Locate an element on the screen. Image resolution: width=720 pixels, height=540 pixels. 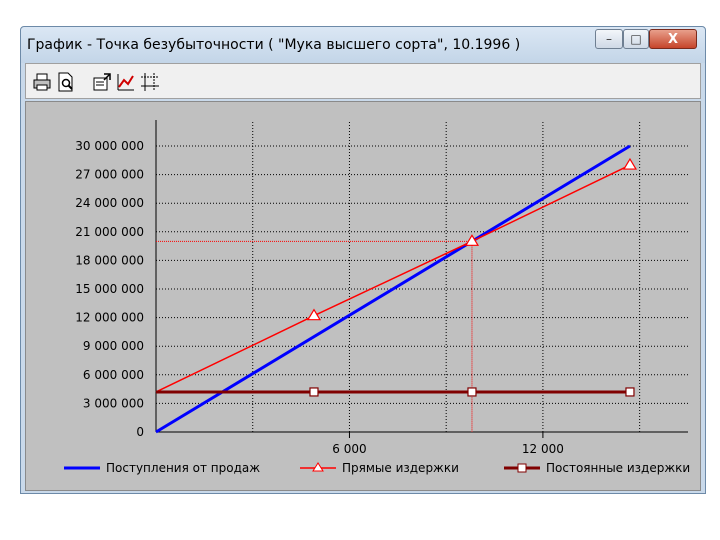
y-tick-label: 27 000 000 is located at coordinates (109, 175).